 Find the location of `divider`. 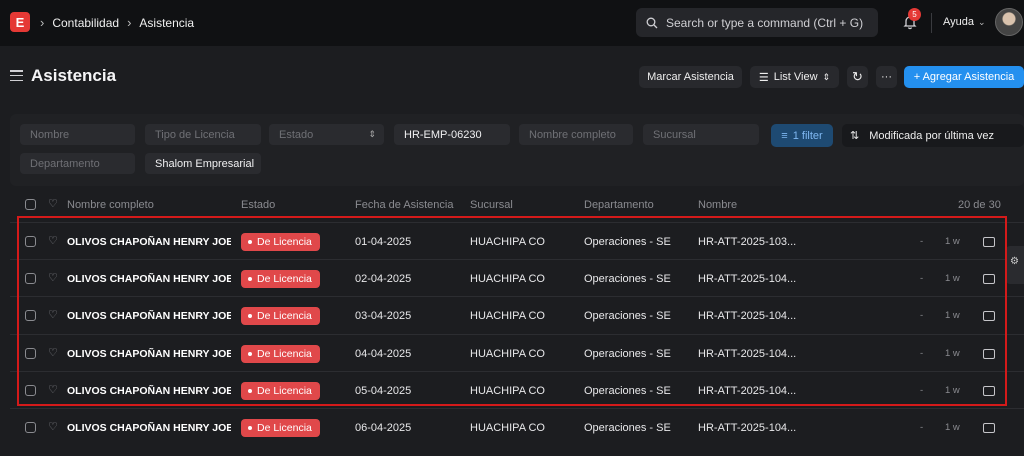

divider is located at coordinates (931, 23).